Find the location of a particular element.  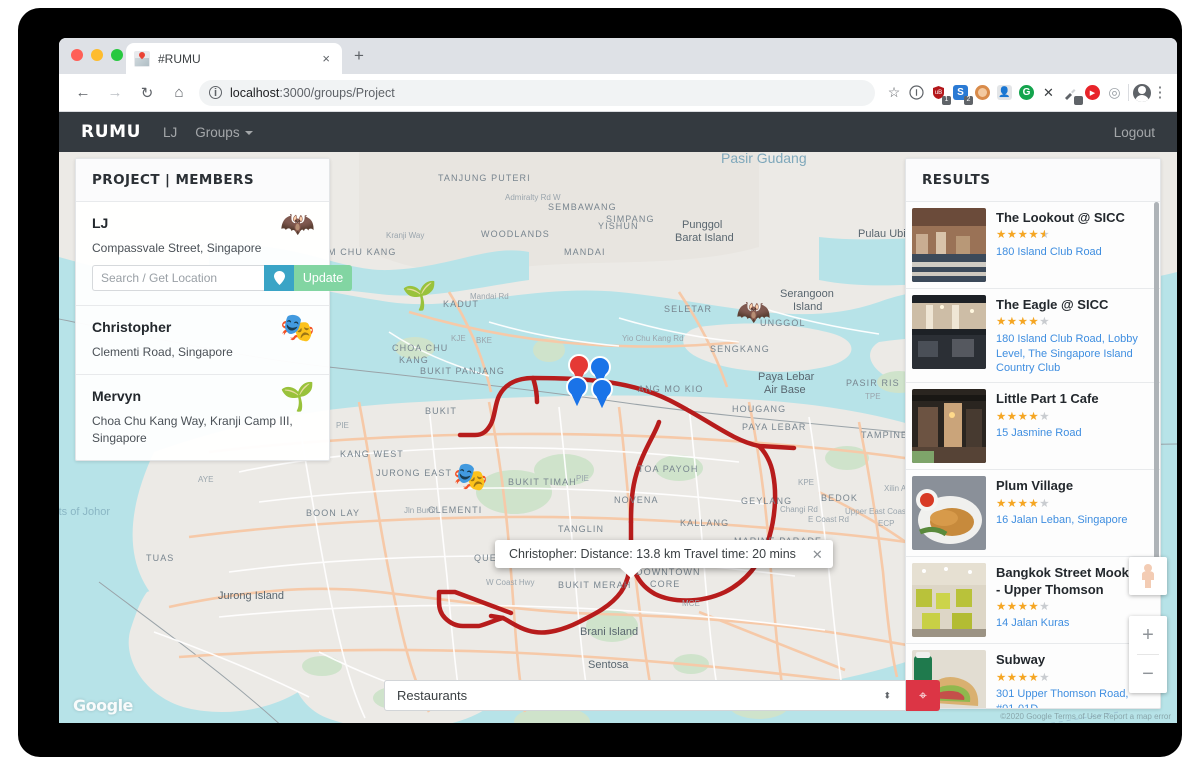

person-extension-icon: 👤 is located at coordinates (1004, 92).